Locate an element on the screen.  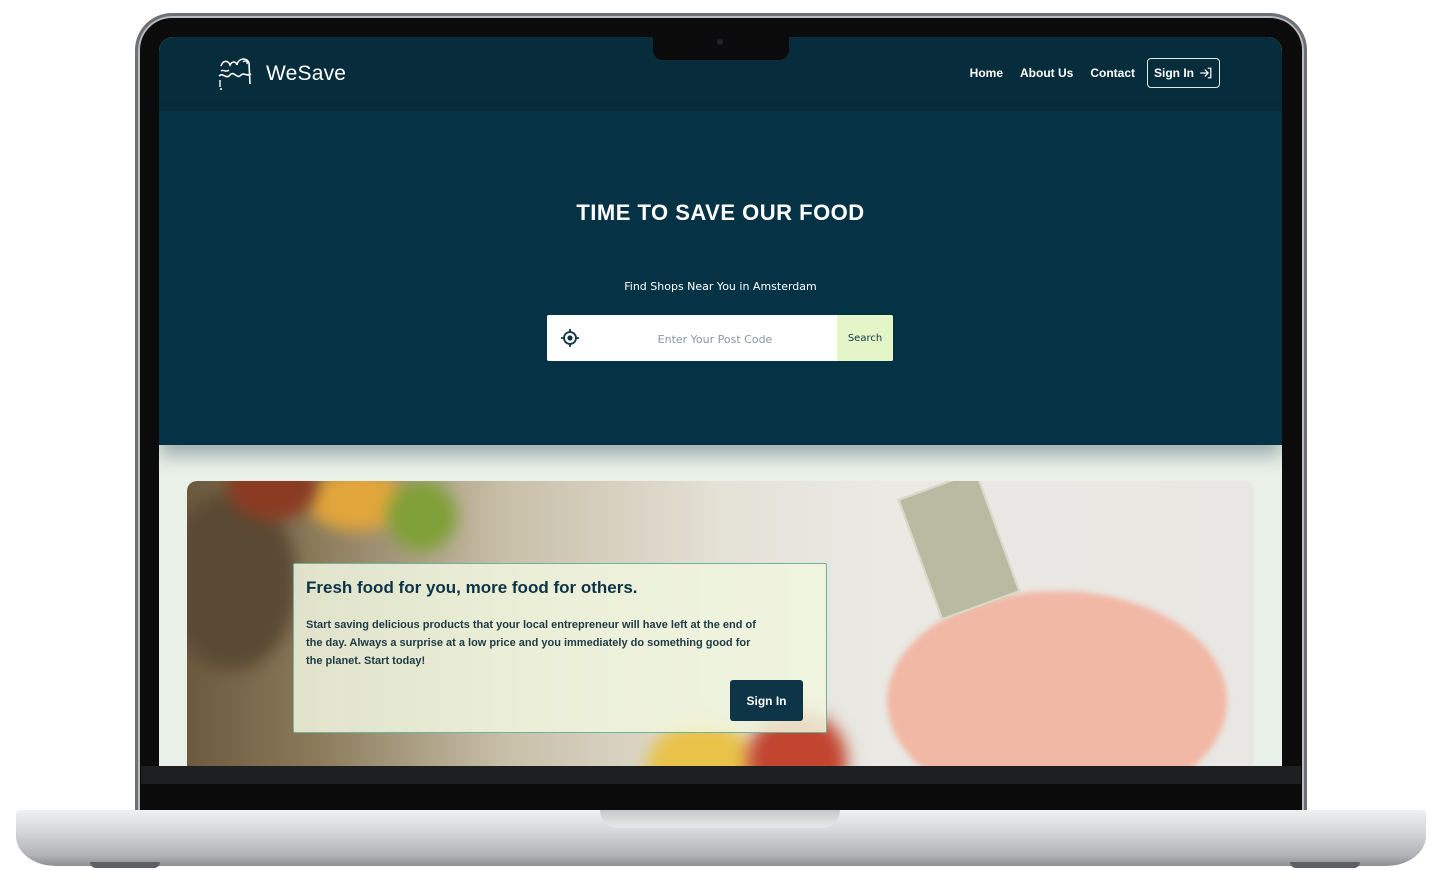
promo-sign-in-button: Sign In is located at coordinates (766, 700).